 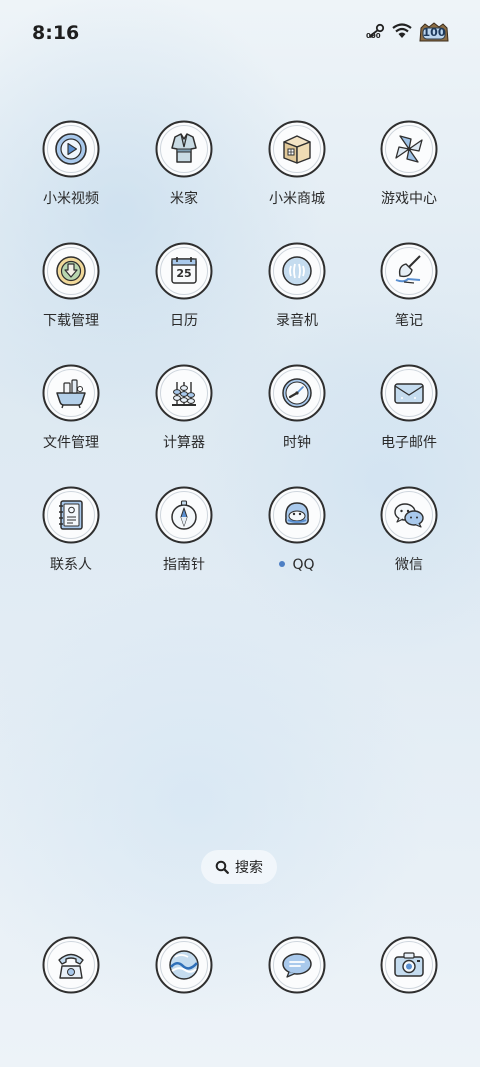 What do you see at coordinates (71, 393) in the screenshot?
I see `bathtub-files-icon` at bounding box center [71, 393].